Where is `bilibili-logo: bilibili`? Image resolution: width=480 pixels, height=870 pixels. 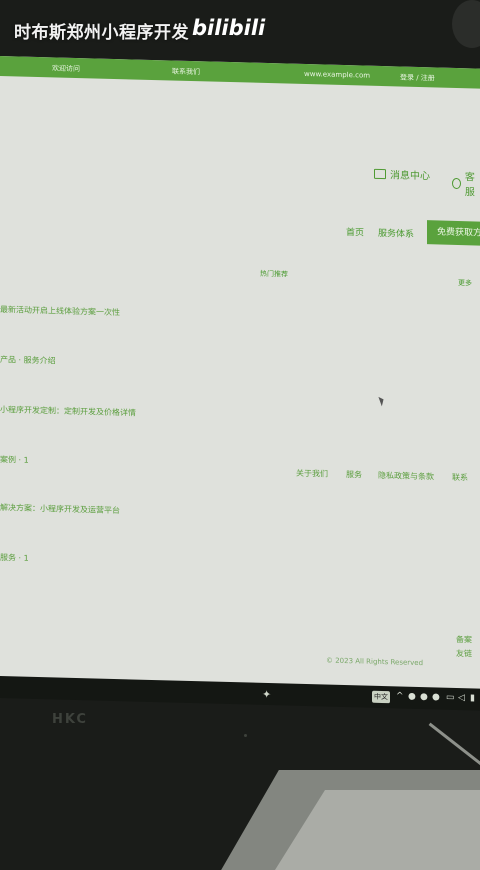 bilibili-logo: bilibili is located at coordinates (229, 28).